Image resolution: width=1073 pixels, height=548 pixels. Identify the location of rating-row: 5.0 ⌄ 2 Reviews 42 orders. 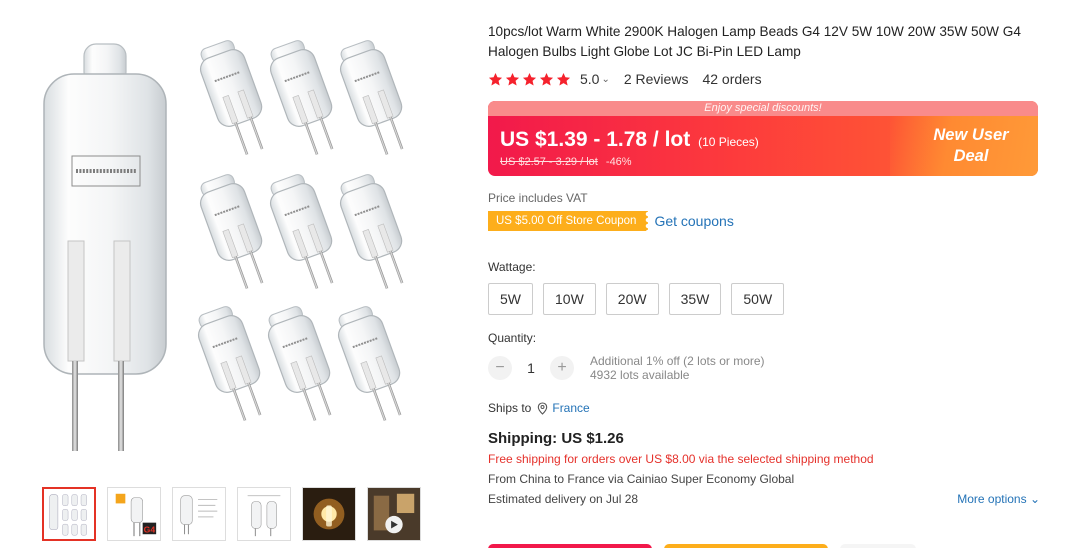
(765, 79).